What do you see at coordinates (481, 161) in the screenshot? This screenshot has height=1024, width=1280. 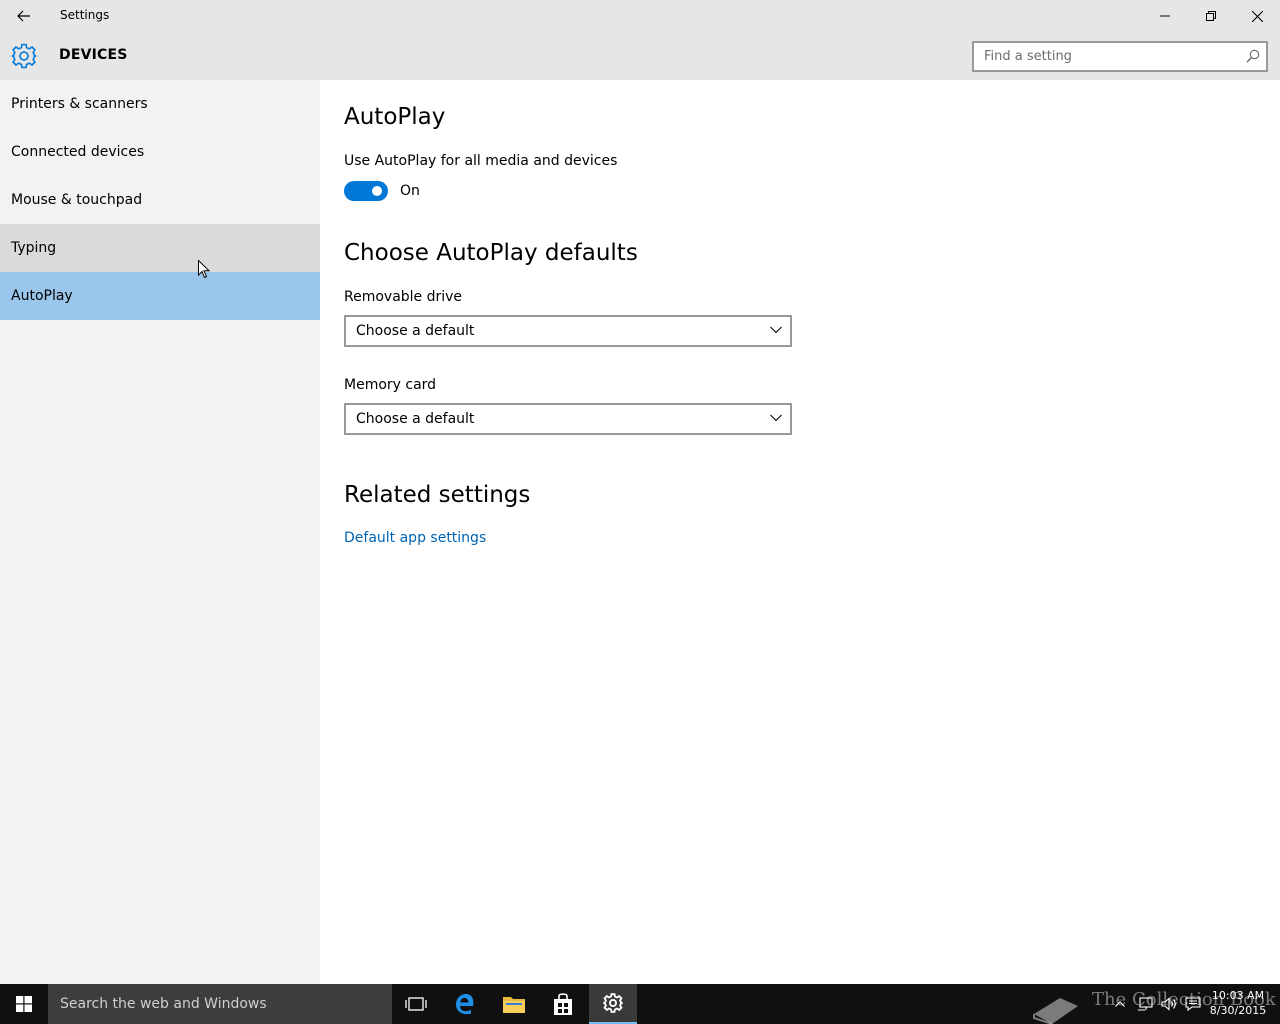 I see `use-autoplay-label: Use AutoPlay for all media and devices` at bounding box center [481, 161].